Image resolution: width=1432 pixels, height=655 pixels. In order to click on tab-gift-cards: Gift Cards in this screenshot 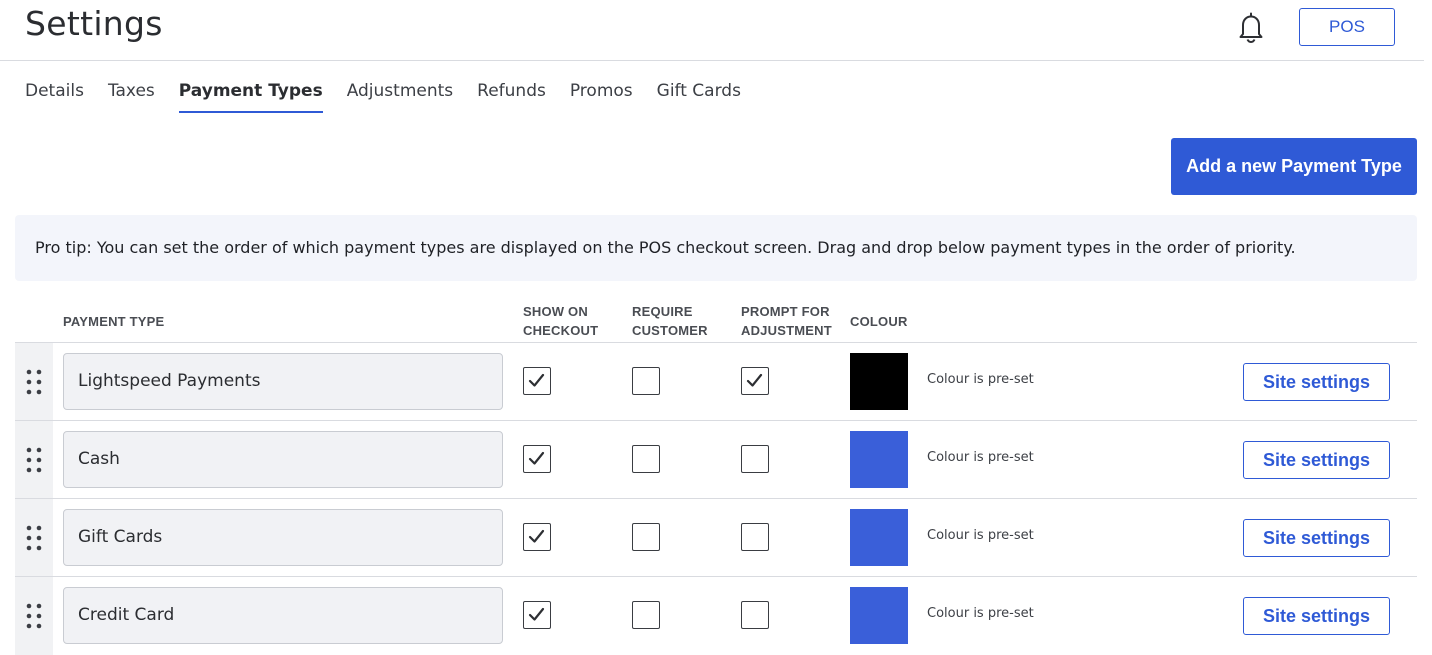, I will do `click(699, 95)`.